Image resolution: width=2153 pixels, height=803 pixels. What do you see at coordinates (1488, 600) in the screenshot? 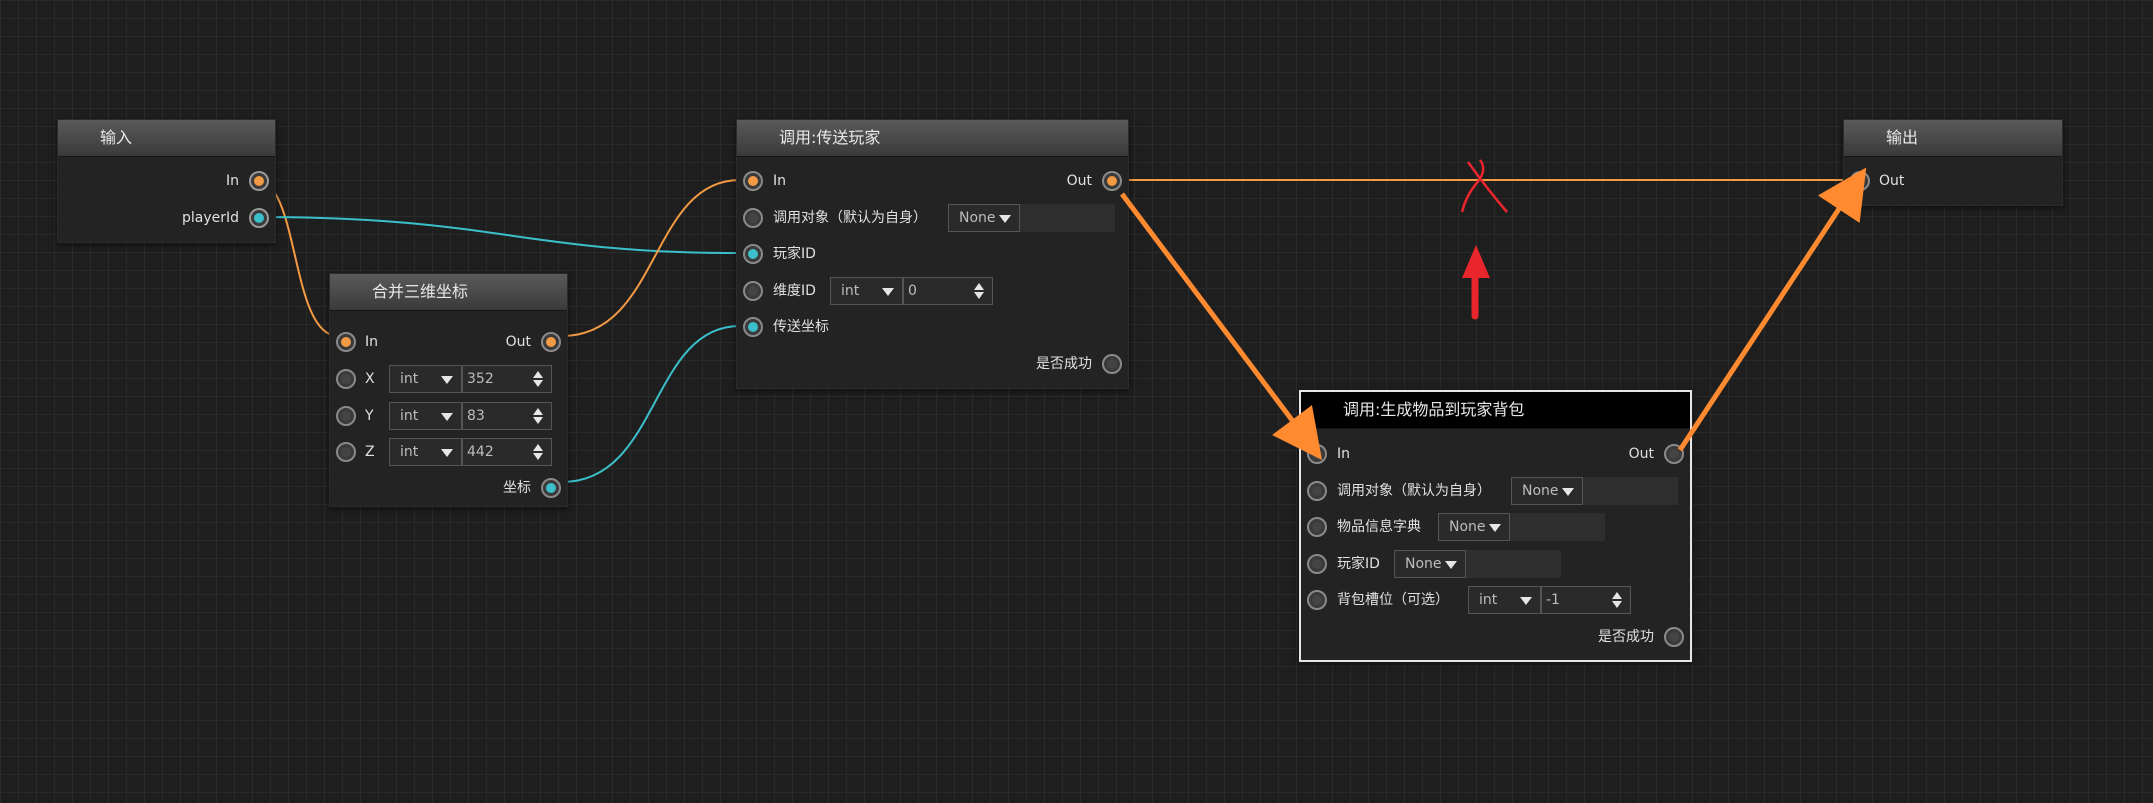
I see `slot-type-value: int` at bounding box center [1488, 600].